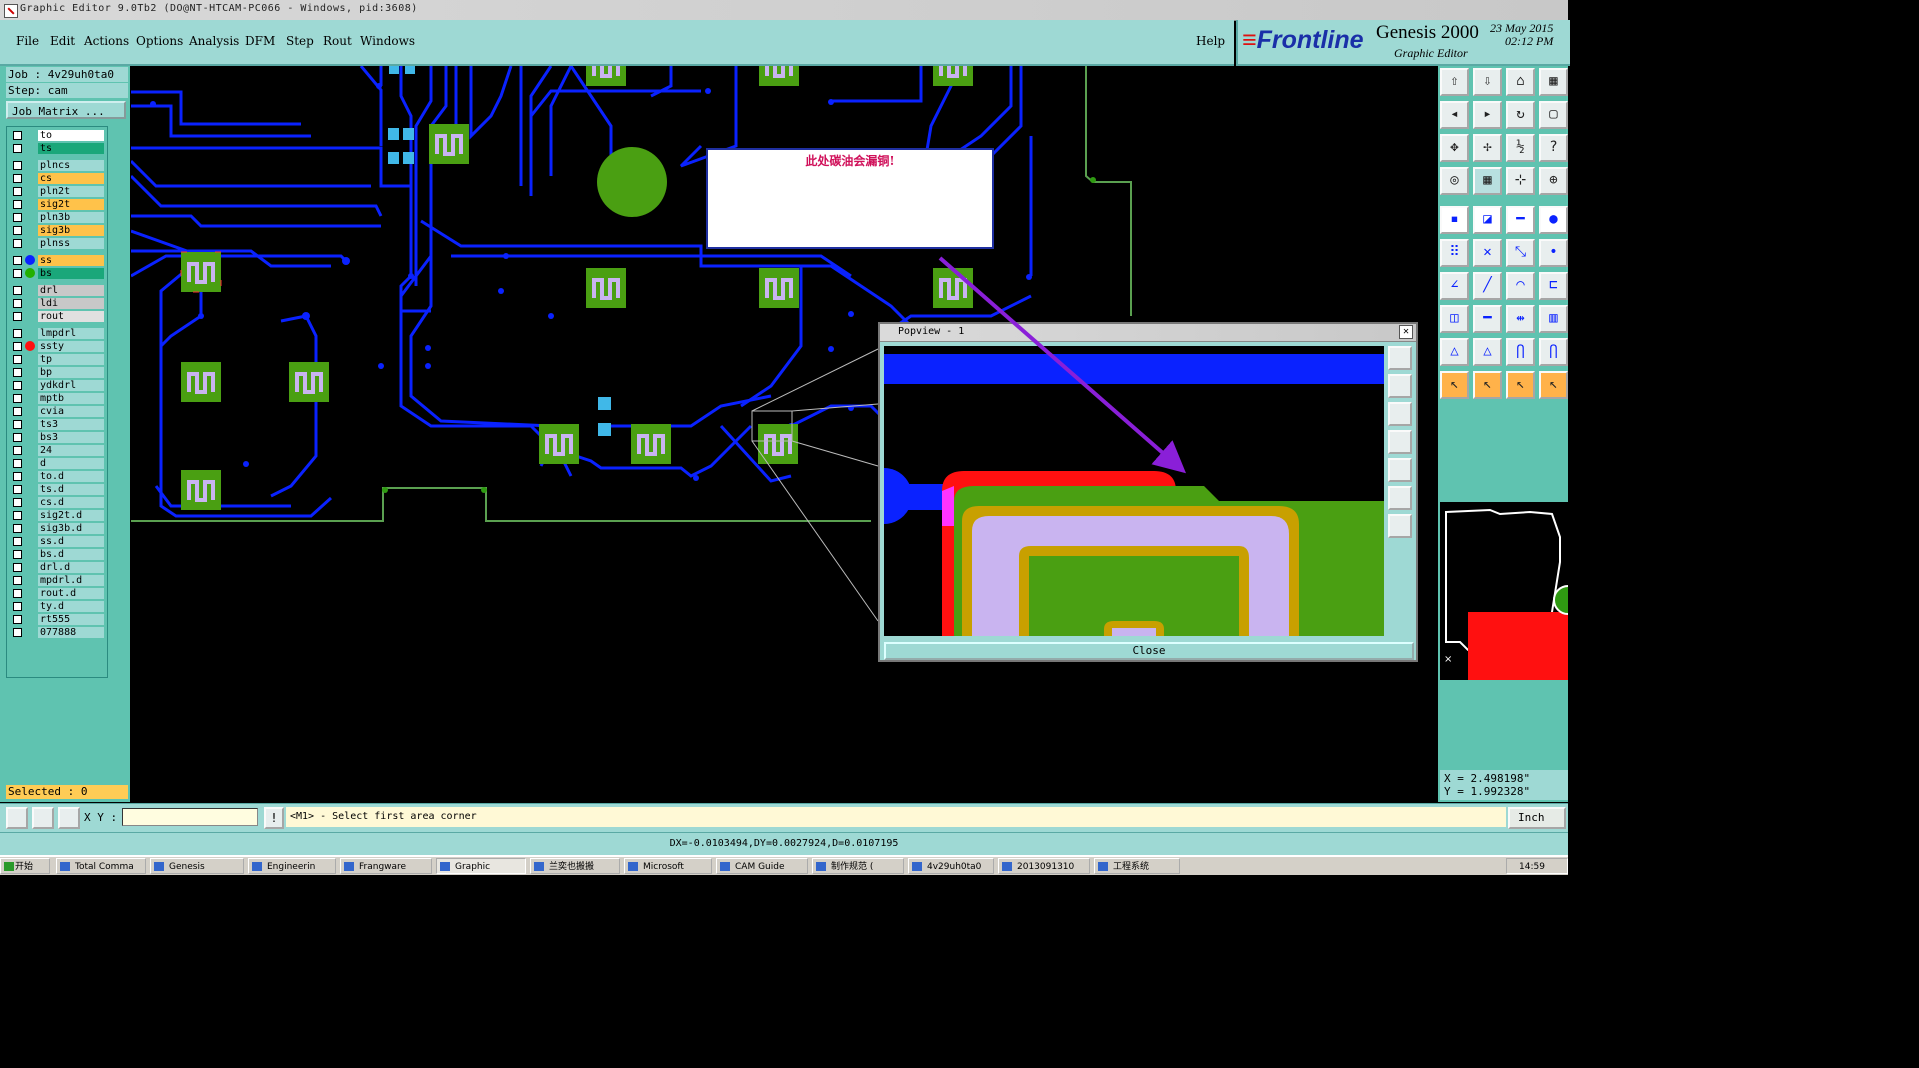 The width and height of the screenshot is (1919, 1068). I want to click on taskbar-item: 工程系统, so click(1137, 866).